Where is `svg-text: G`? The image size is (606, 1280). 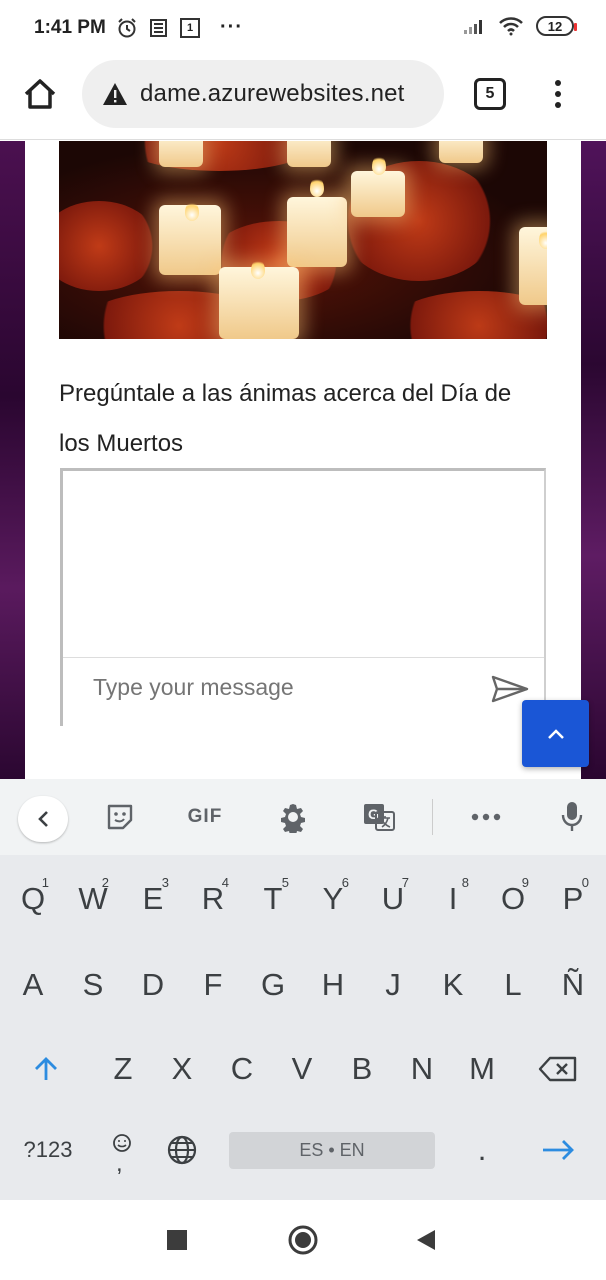 svg-text: G is located at coordinates (373, 814).